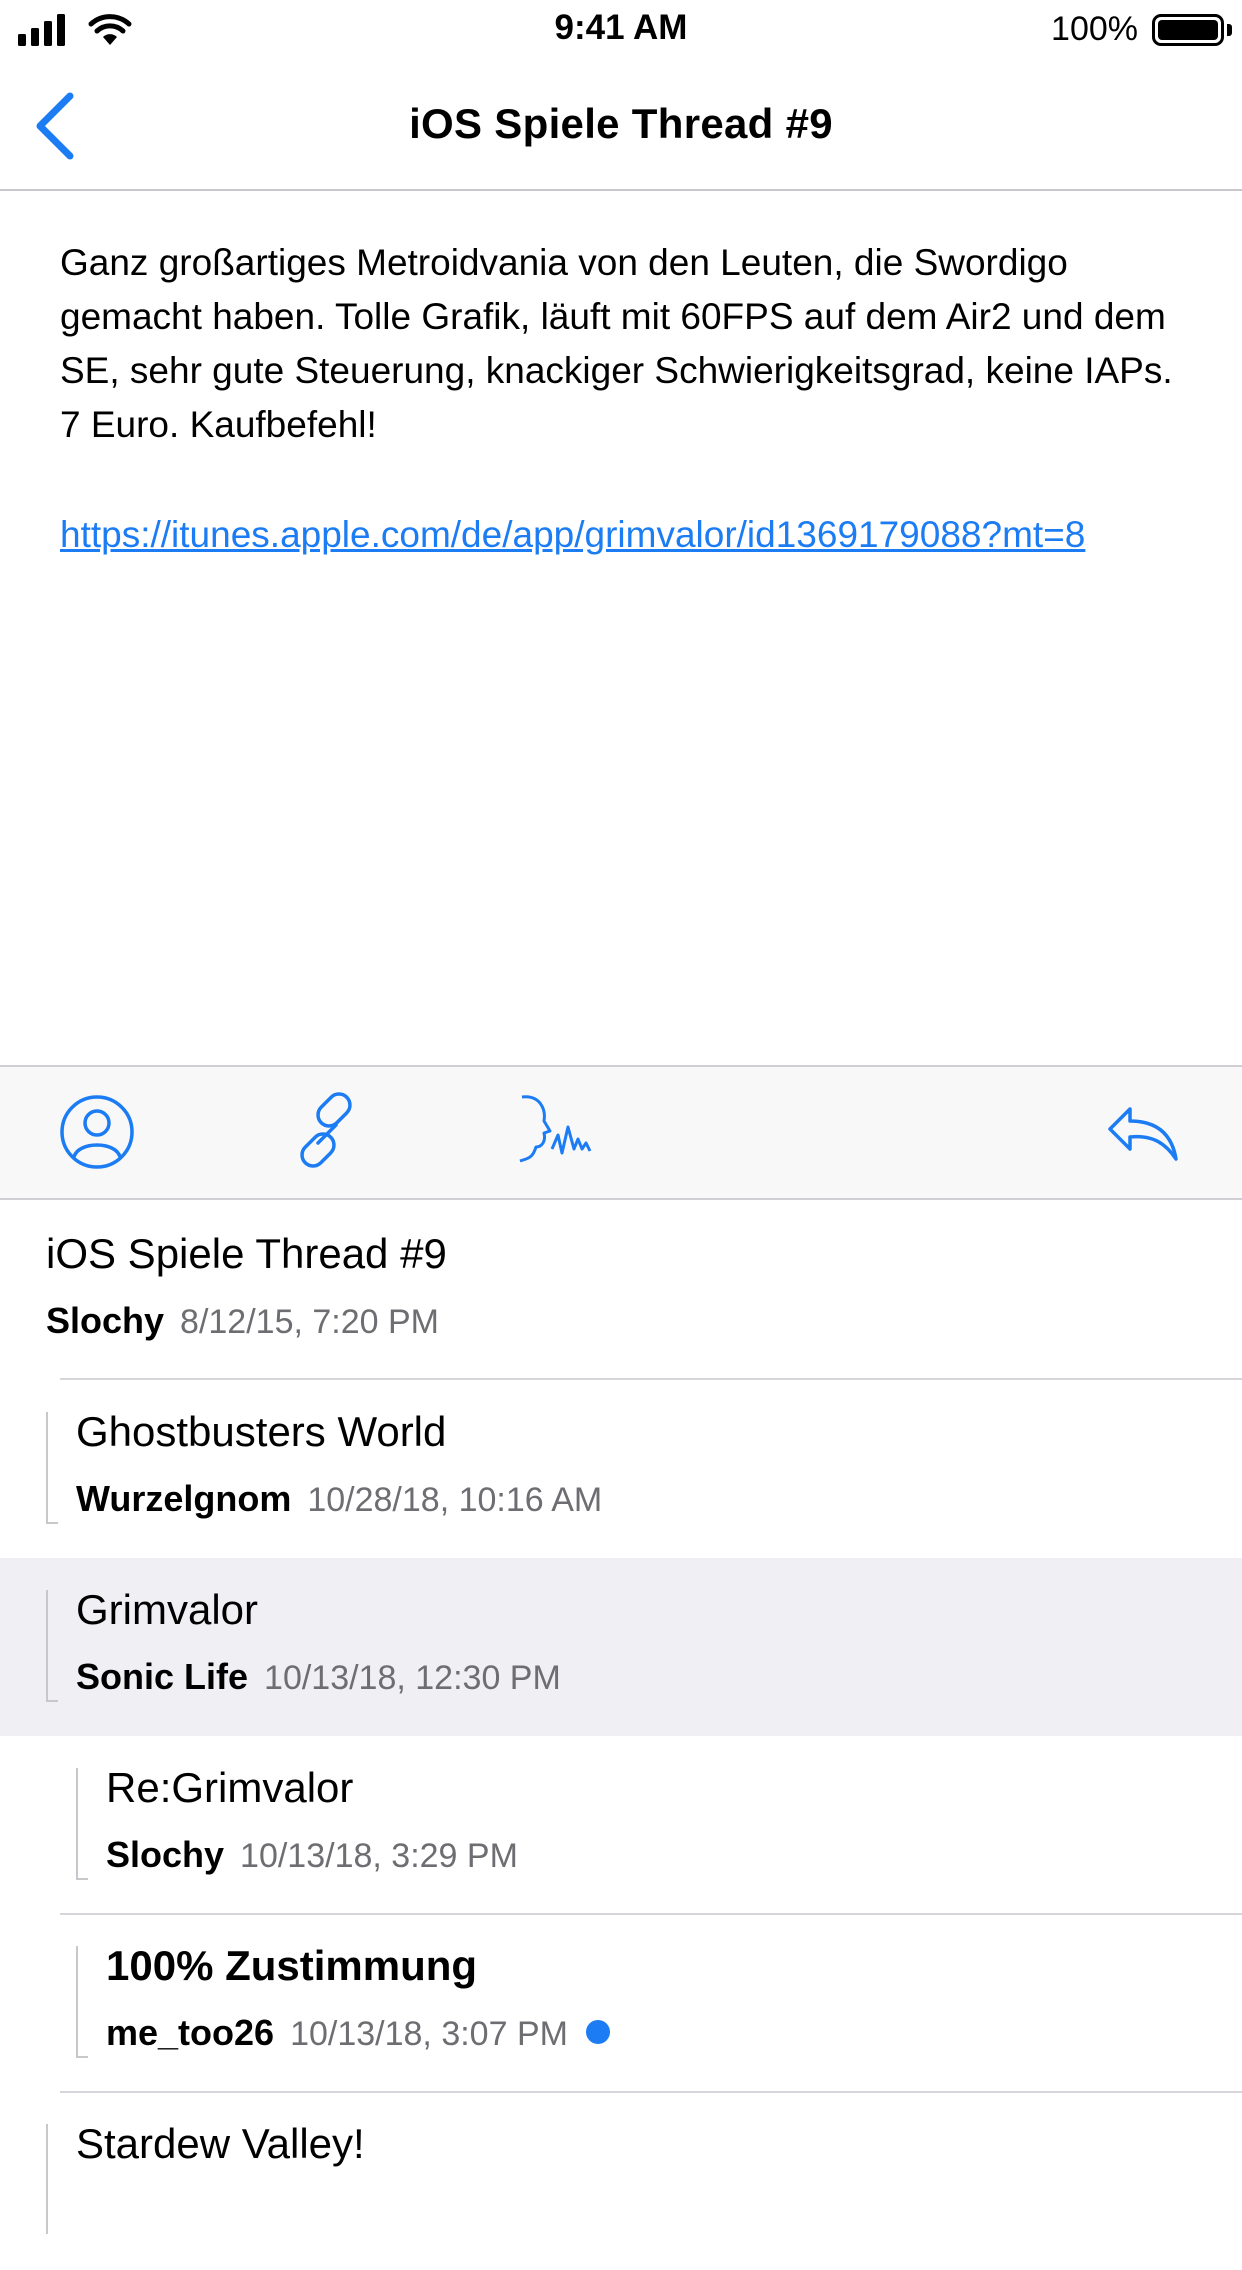 This screenshot has width=1242, height=2270. What do you see at coordinates (220, 2143) in the screenshot?
I see `thread-title: Stardew Valley!` at bounding box center [220, 2143].